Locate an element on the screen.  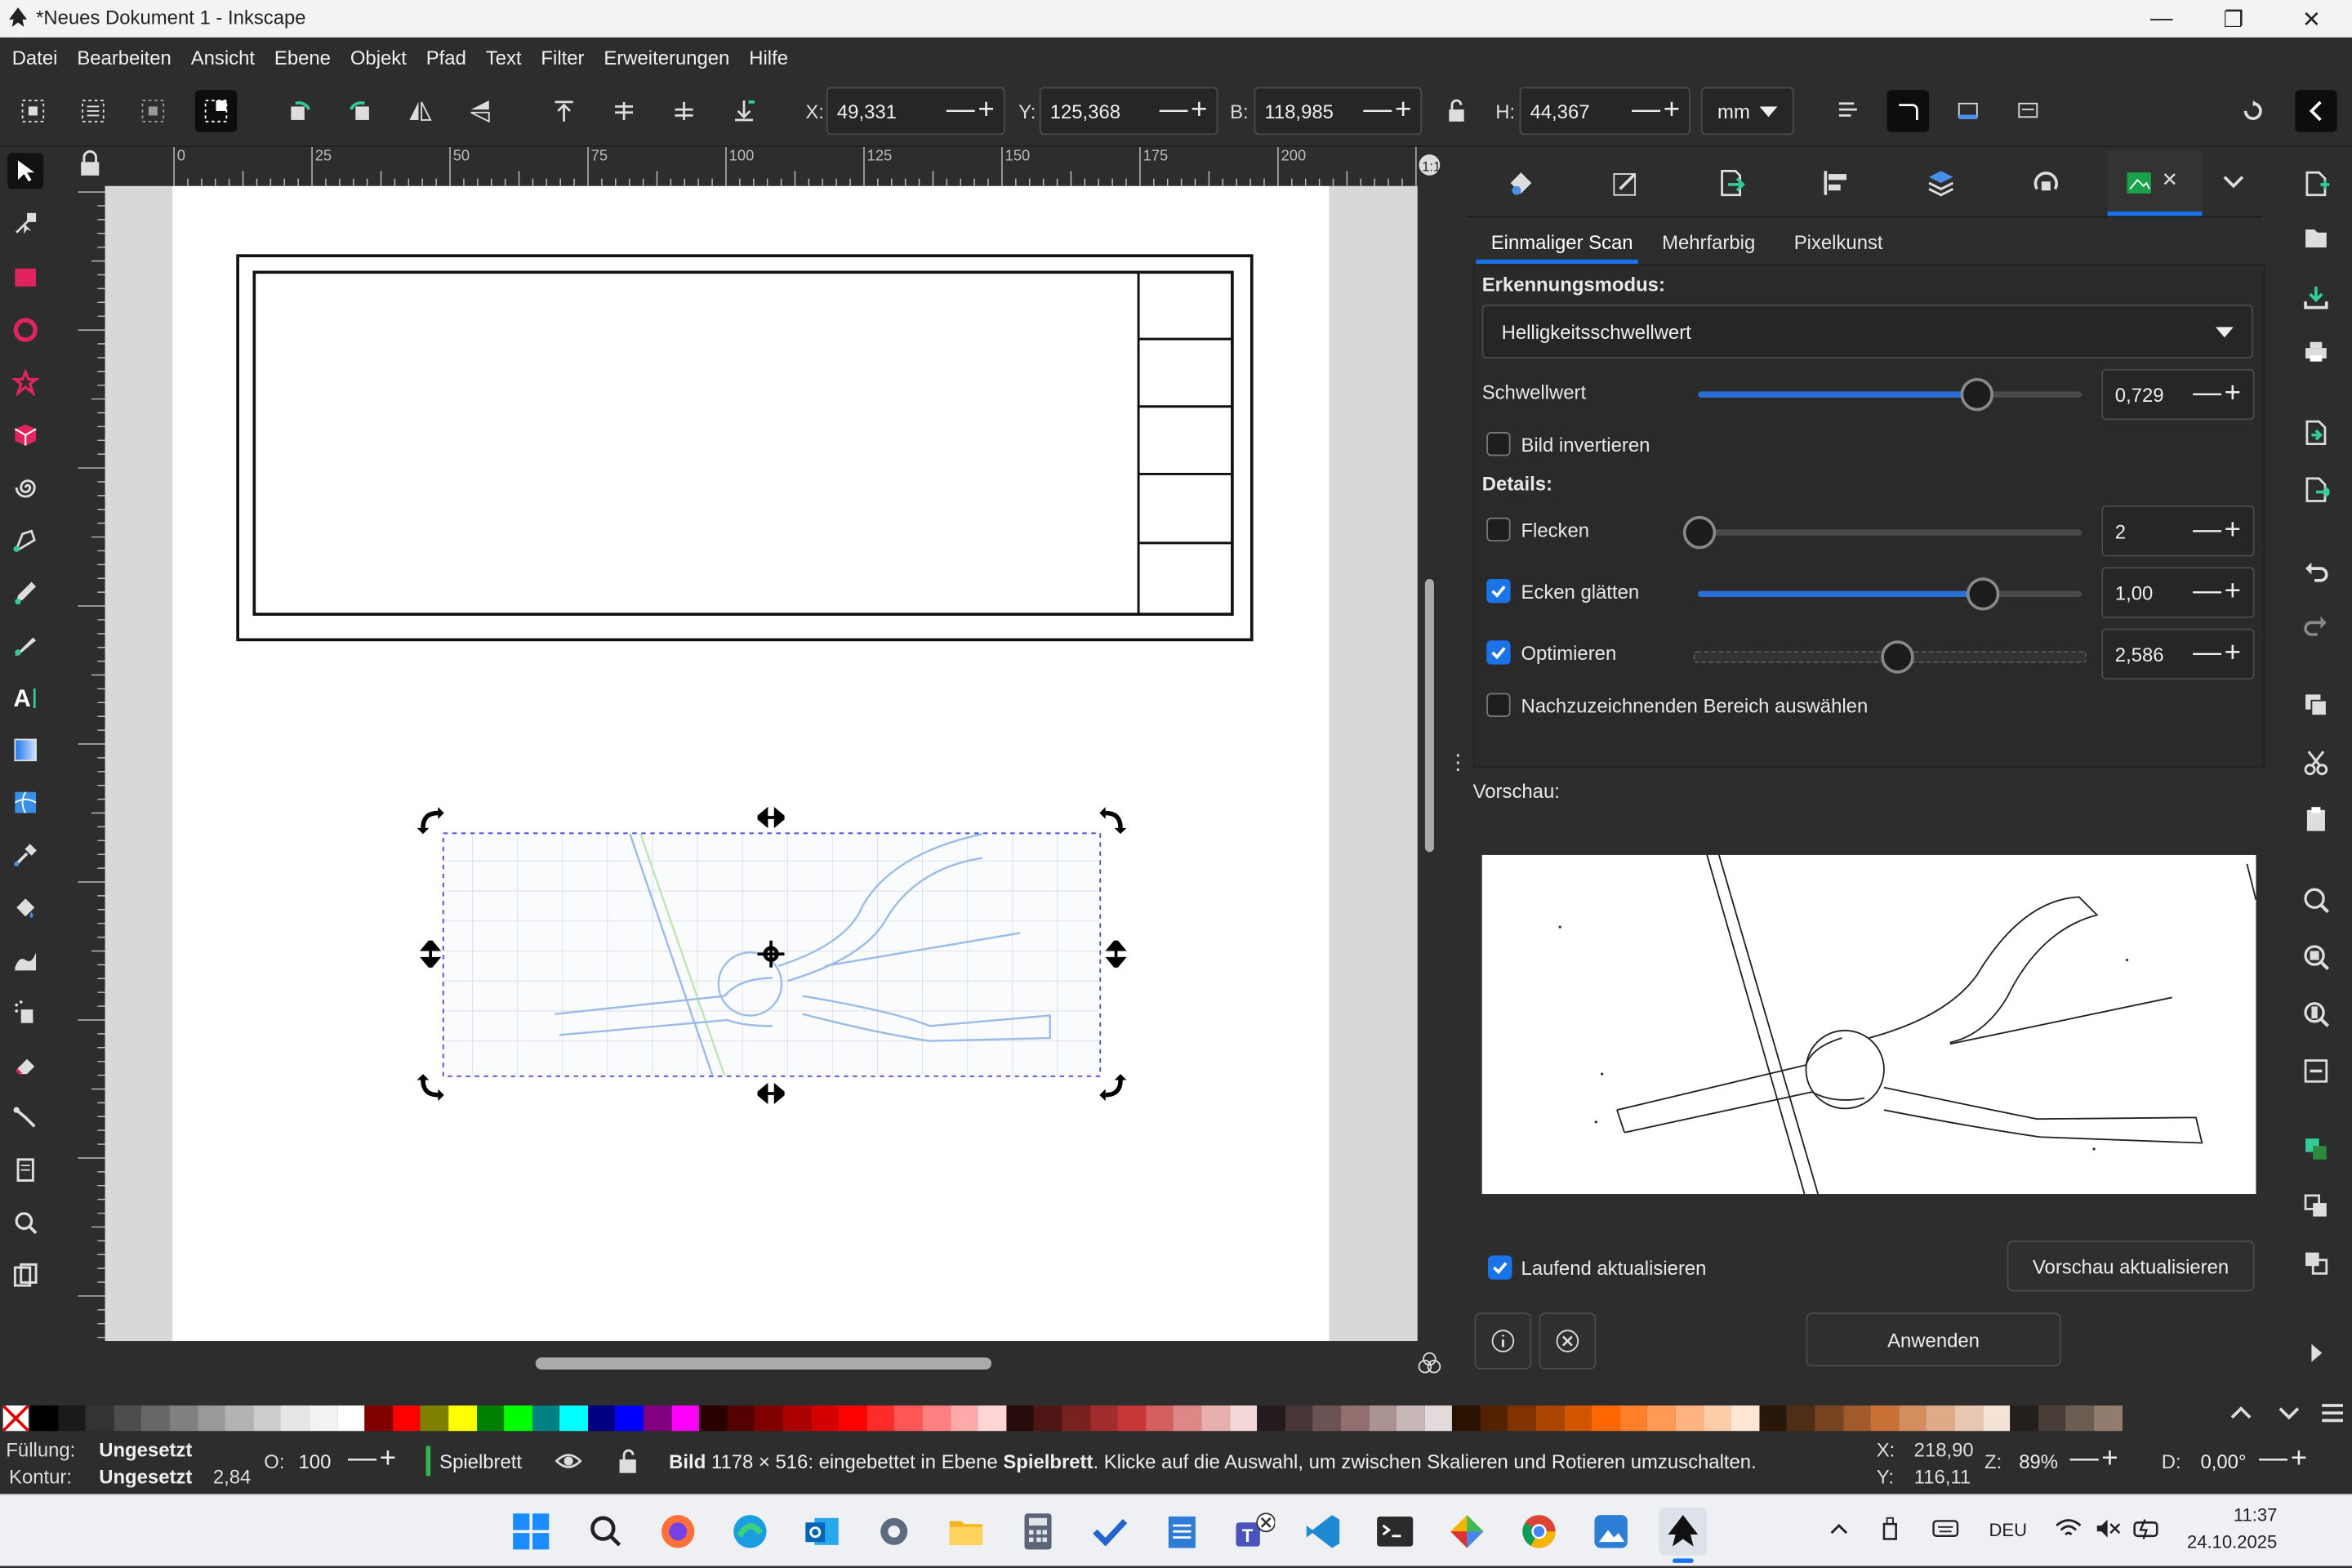
threshold-slider-knob is located at coordinates (1977, 394).